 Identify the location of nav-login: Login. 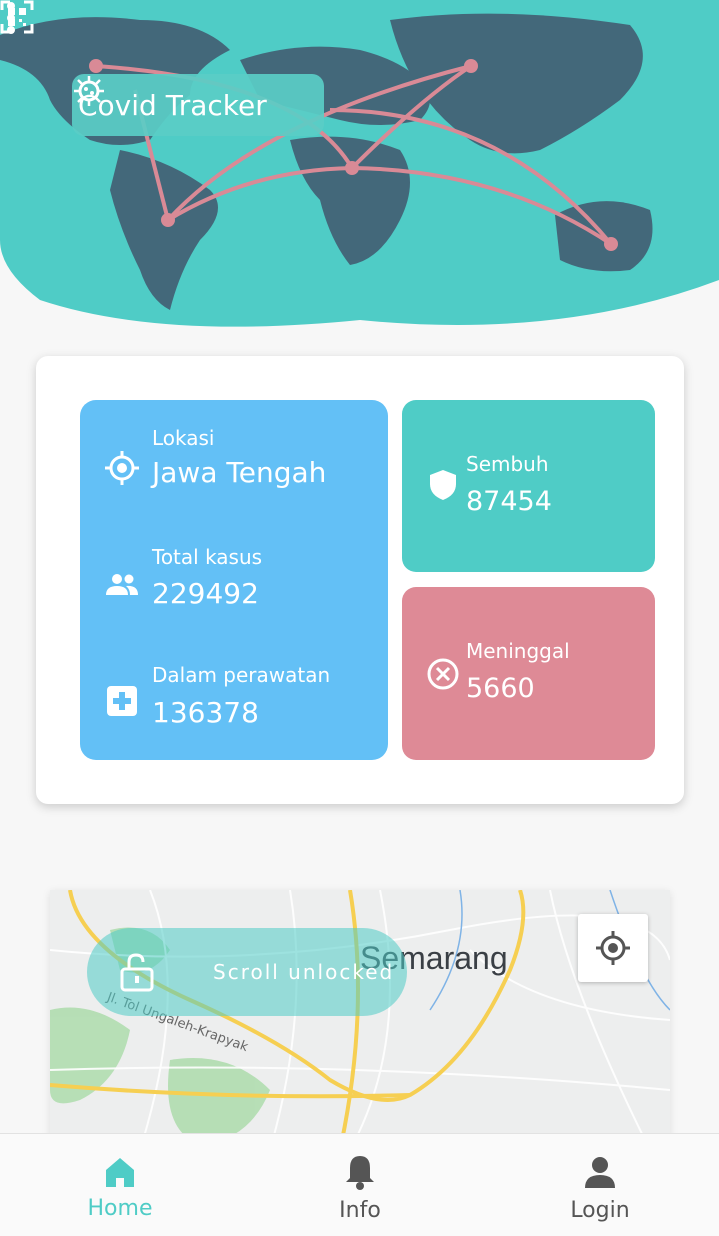
(599, 1185).